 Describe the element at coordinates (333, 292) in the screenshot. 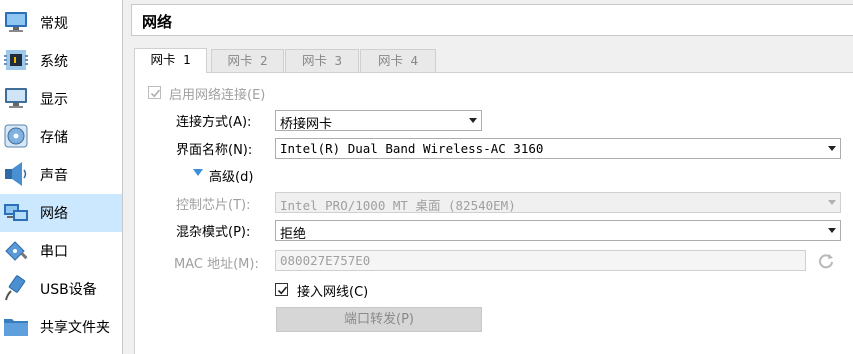

I see `cable-connected-label: 接入网线(C)` at that location.